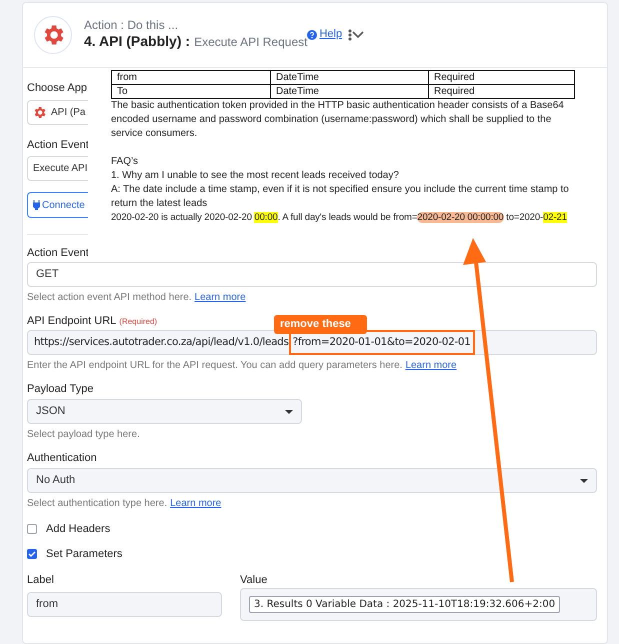 The height and width of the screenshot is (644, 619). I want to click on table-cell: from, so click(191, 77).